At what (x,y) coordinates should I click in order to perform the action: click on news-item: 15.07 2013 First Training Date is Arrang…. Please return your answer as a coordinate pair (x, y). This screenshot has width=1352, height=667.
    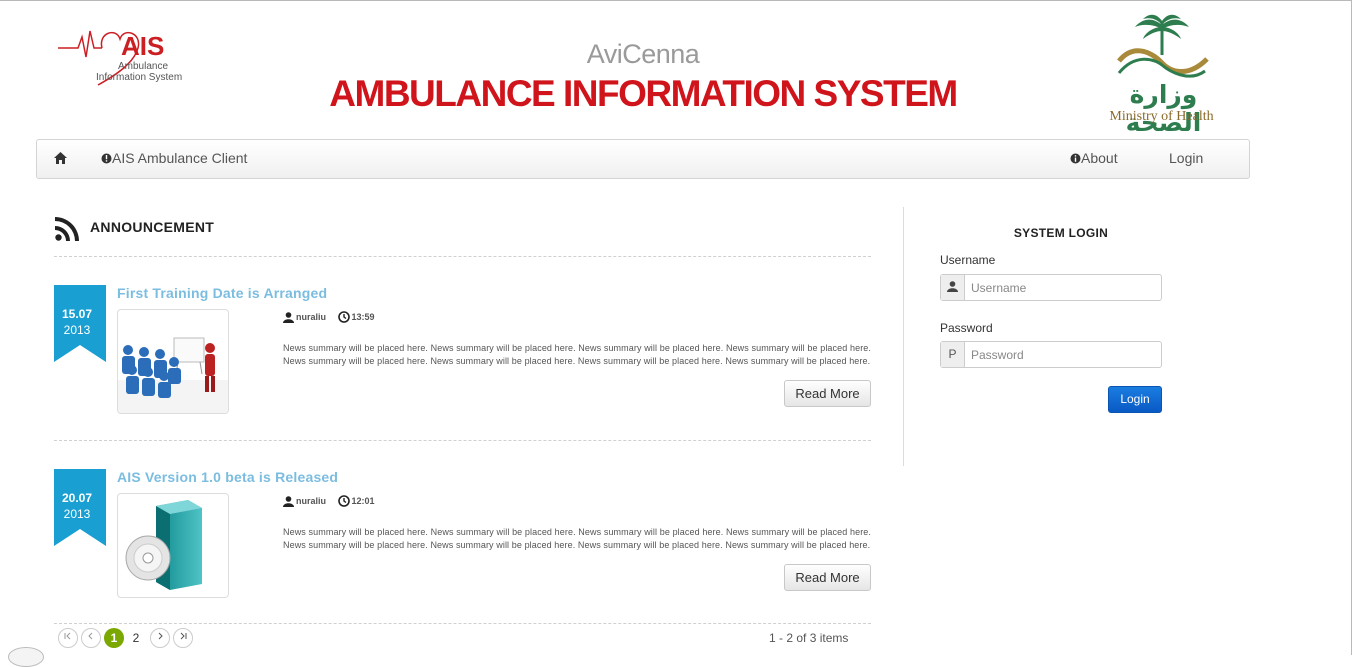
    Looking at the image, I should click on (462, 365).